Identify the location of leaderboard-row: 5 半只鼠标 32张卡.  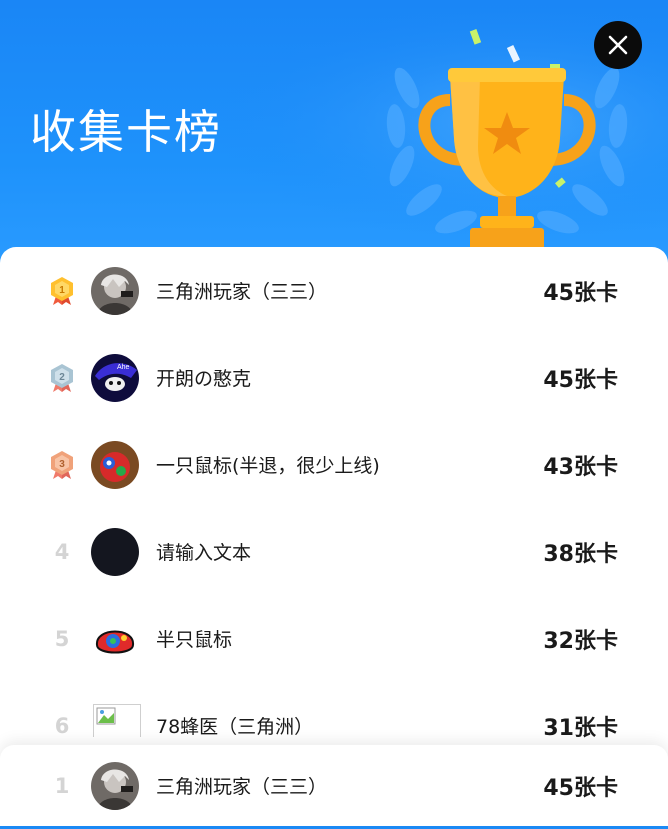
(334, 638).